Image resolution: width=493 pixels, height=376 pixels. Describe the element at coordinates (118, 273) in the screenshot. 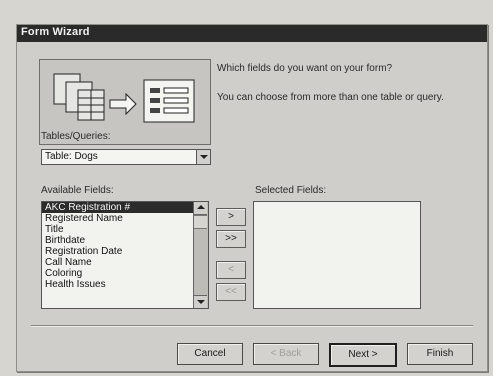

I see `list-item: Coloring` at that location.